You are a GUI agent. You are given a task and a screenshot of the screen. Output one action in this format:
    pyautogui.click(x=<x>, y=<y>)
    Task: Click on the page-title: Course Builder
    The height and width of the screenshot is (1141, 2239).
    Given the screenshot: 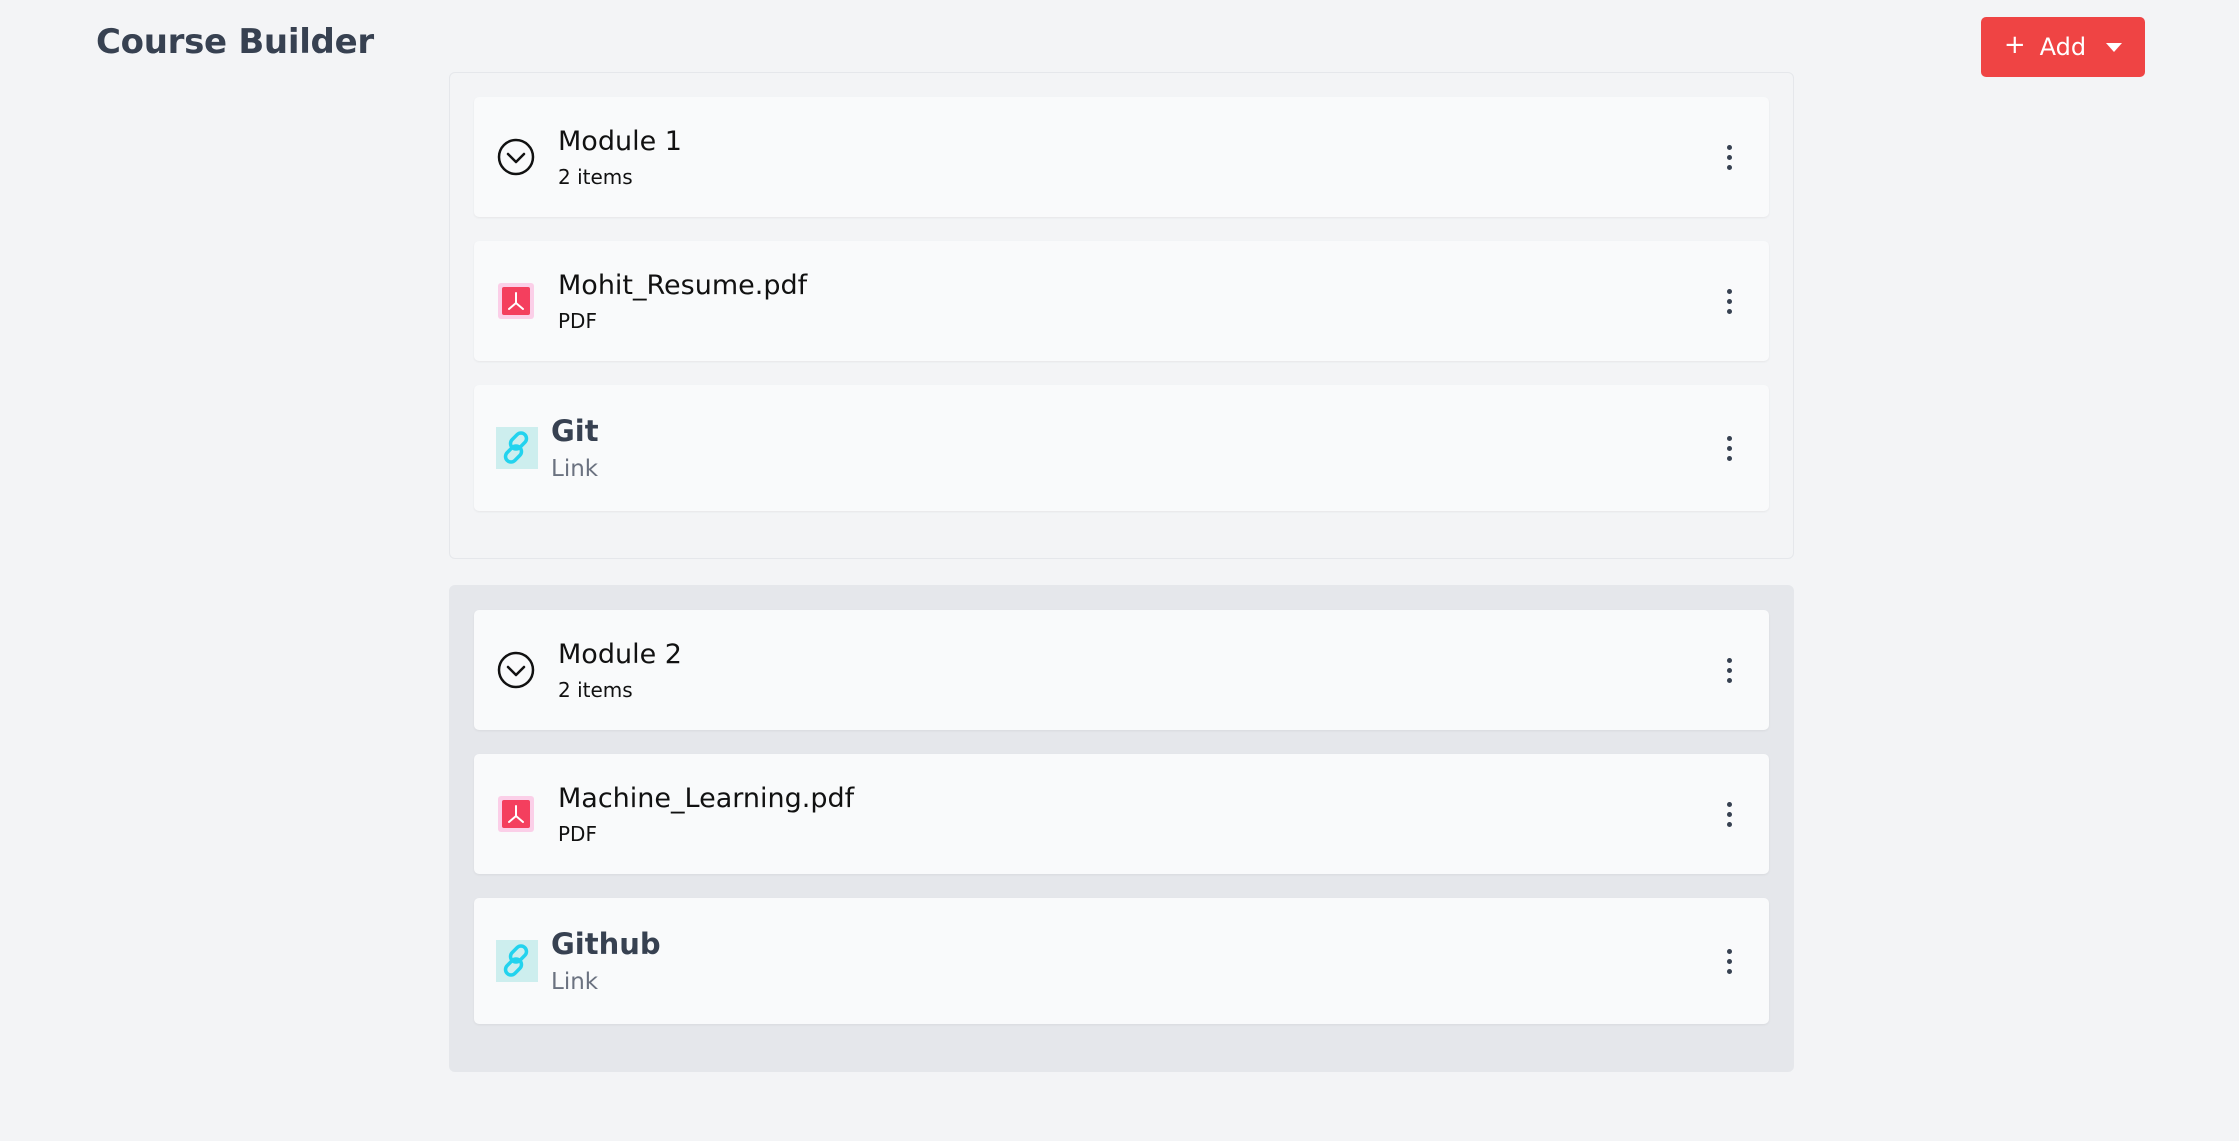 What is the action you would take?
    pyautogui.click(x=235, y=42)
    